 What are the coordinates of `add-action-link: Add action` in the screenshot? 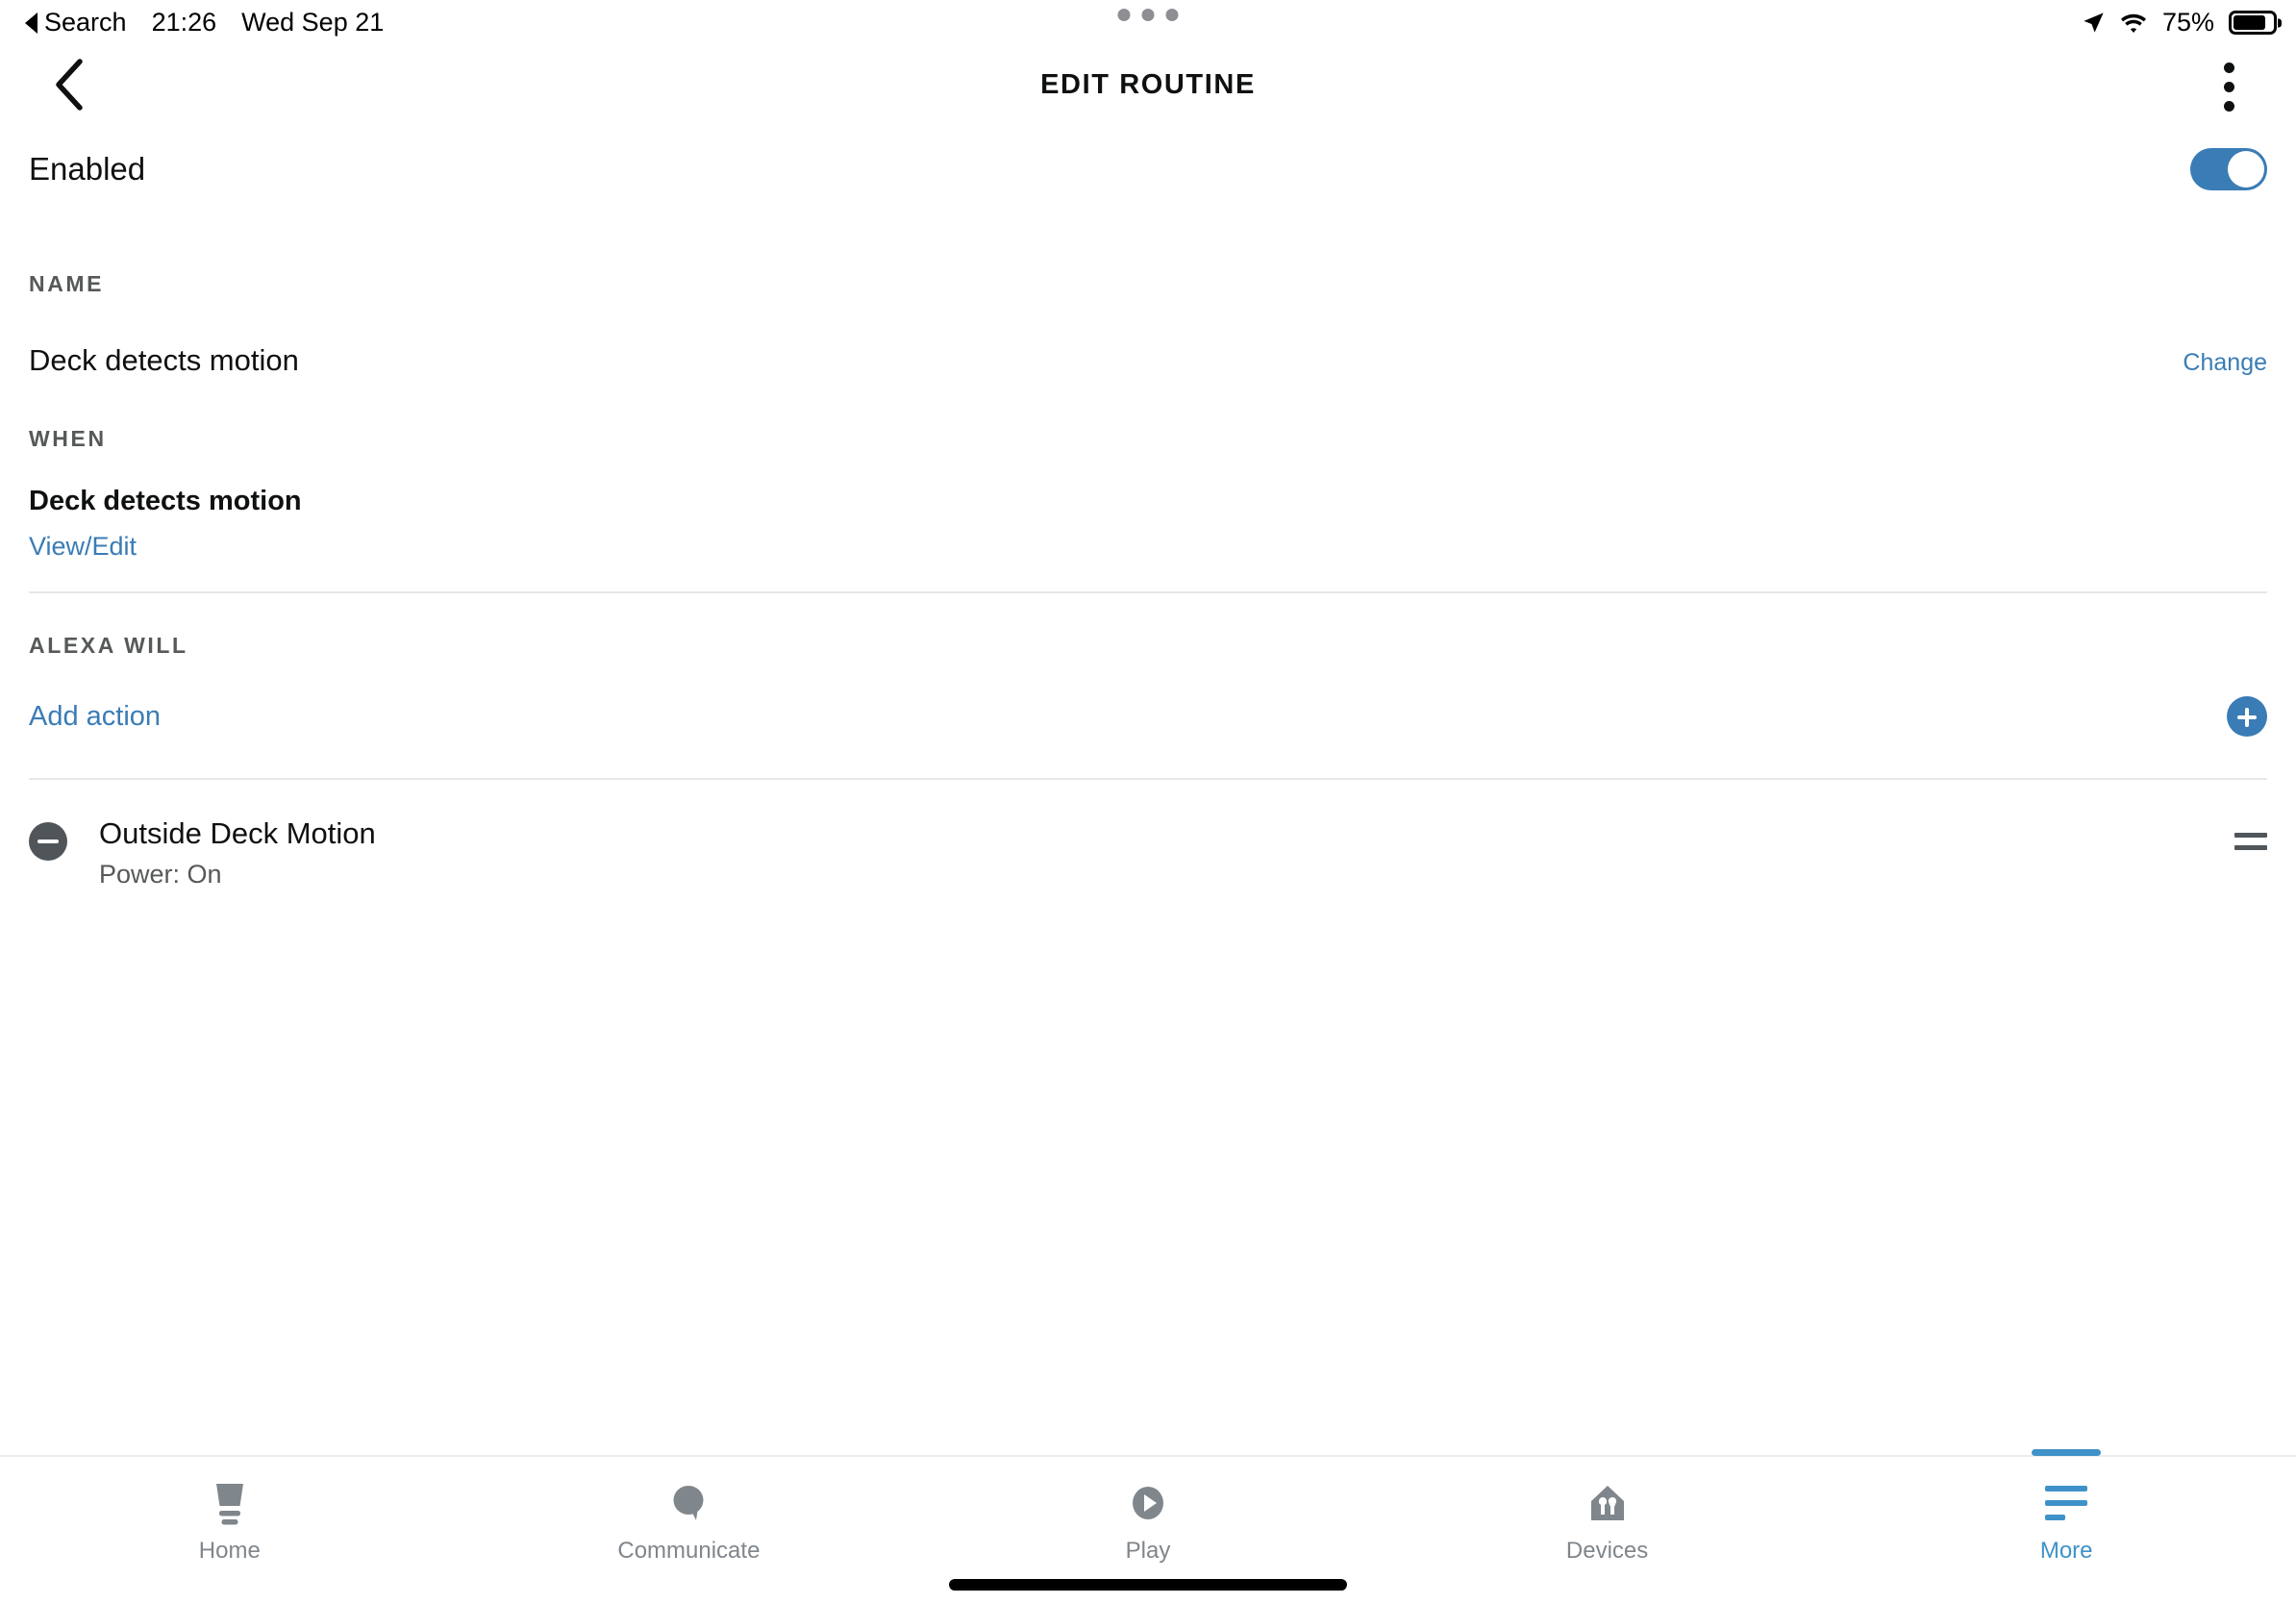 It's located at (95, 717).